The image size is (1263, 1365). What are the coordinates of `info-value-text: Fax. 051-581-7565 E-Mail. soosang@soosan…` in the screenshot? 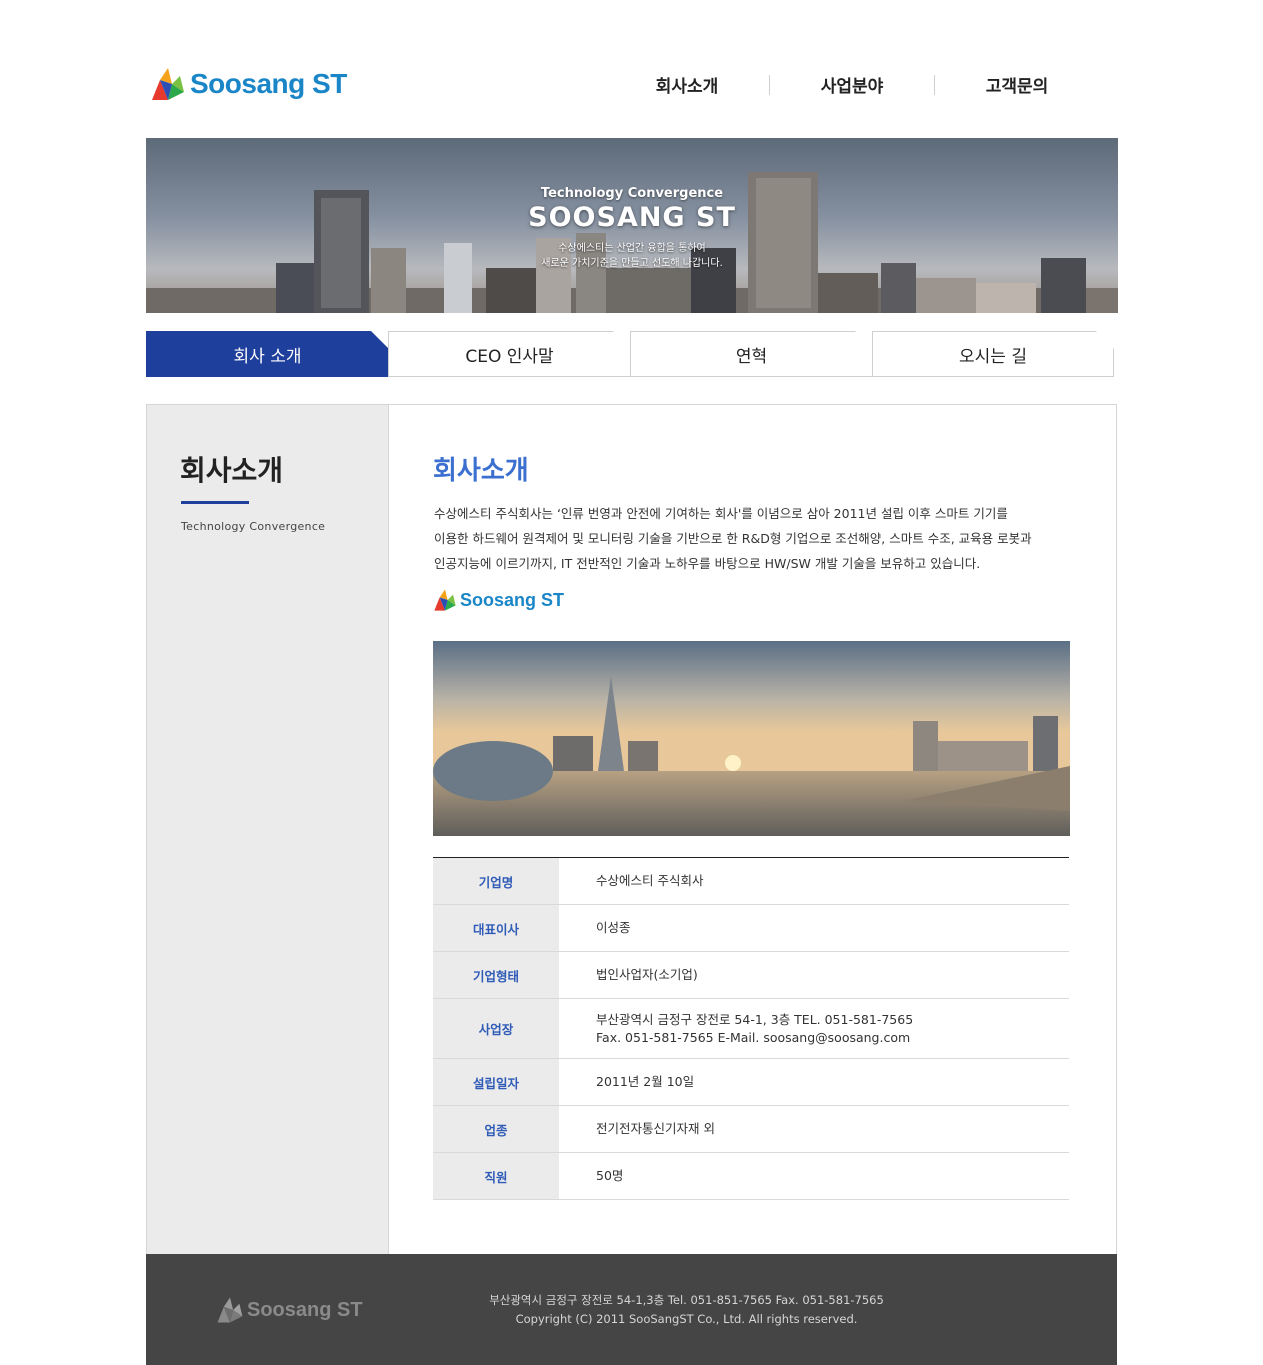 It's located at (753, 1037).